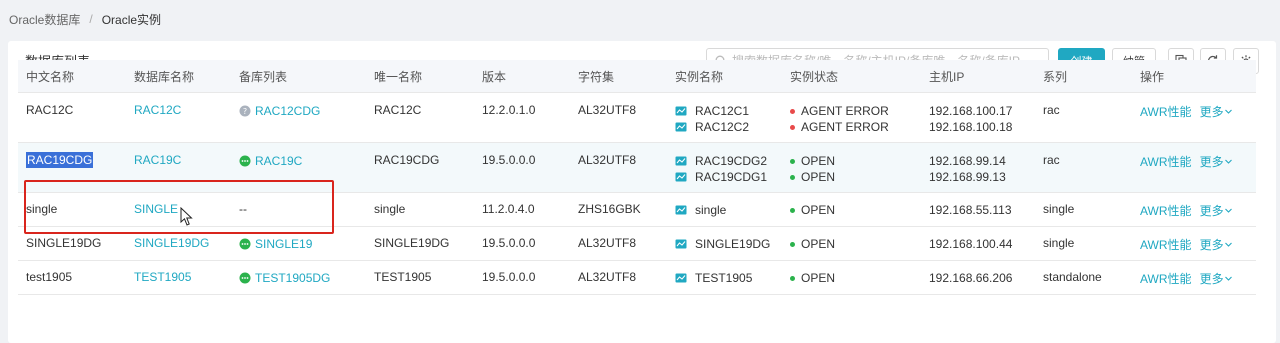 This screenshot has height=343, width=1280. Describe the element at coordinates (723, 278) in the screenshot. I see `instance-name: TEST1905` at that location.